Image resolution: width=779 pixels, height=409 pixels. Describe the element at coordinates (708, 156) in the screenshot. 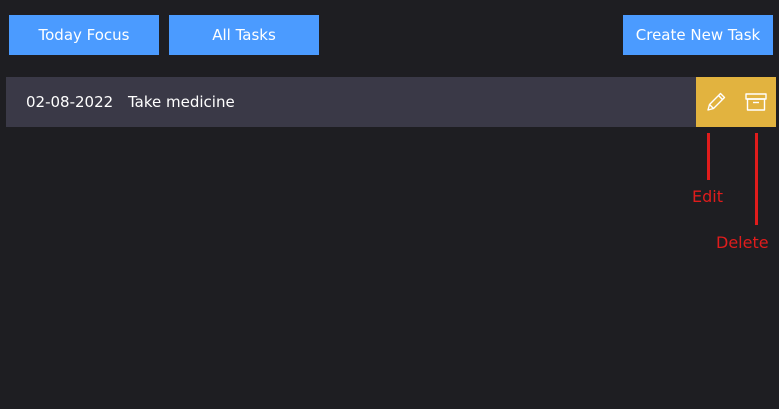

I see `edit-callout-line` at that location.